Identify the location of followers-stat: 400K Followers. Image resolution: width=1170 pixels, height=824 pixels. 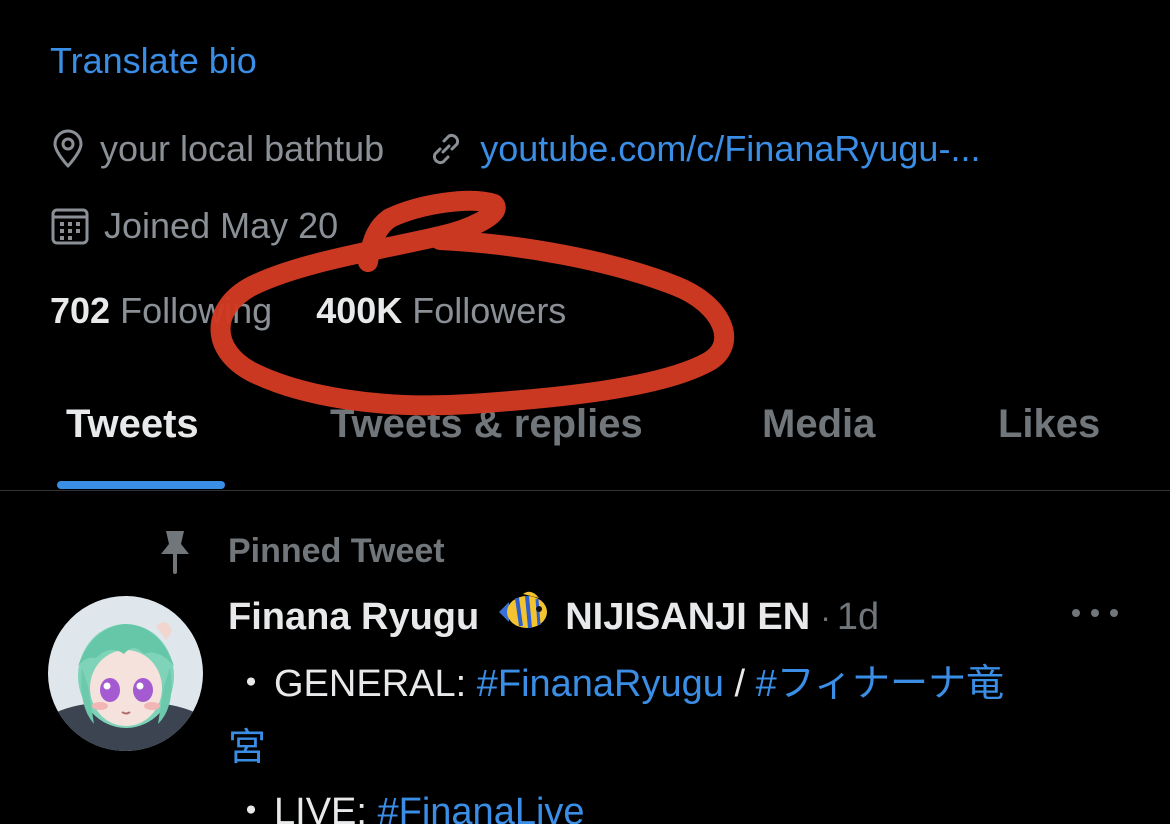
(441, 310).